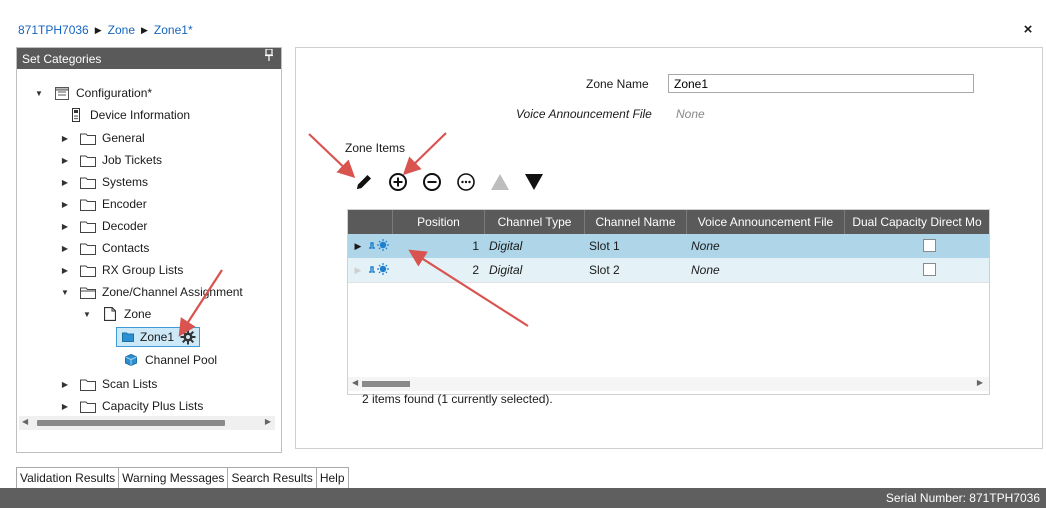 The height and width of the screenshot is (508, 1046). What do you see at coordinates (272, 477) in the screenshot?
I see `tab-search-results: Search Results` at bounding box center [272, 477].